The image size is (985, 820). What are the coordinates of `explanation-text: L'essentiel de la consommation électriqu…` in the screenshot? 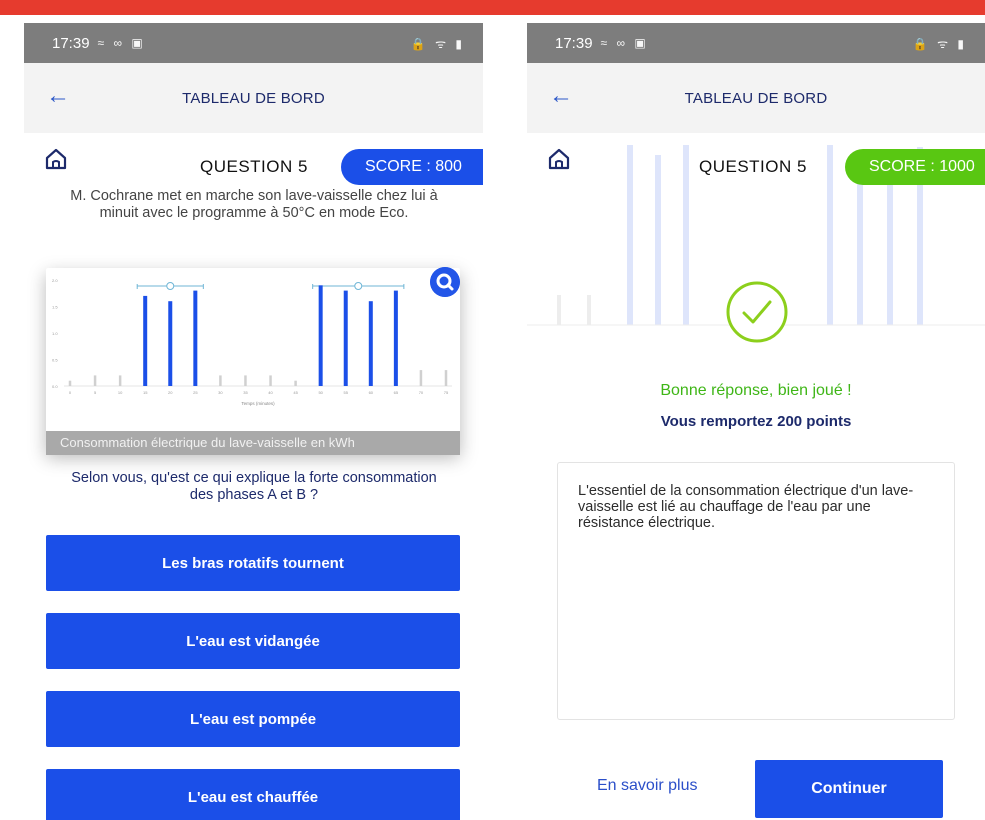 It's located at (746, 507).